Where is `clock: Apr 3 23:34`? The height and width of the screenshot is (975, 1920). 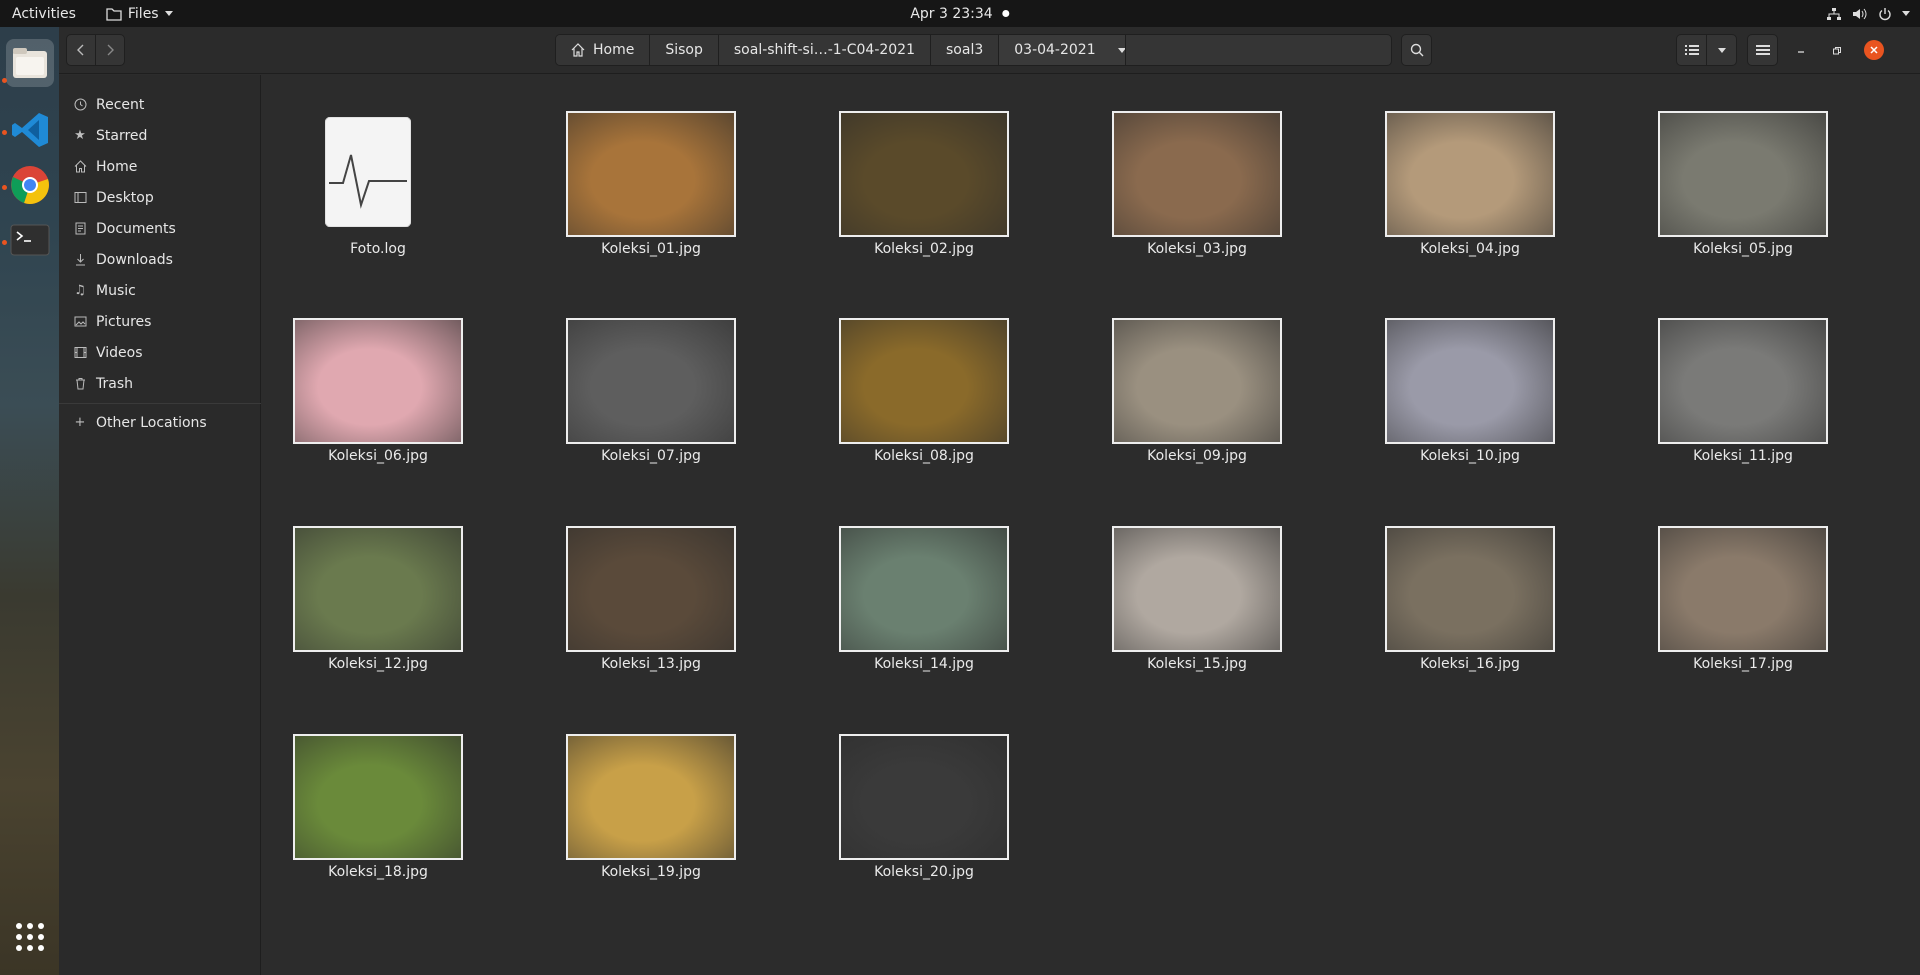 clock: Apr 3 23:34 is located at coordinates (960, 13).